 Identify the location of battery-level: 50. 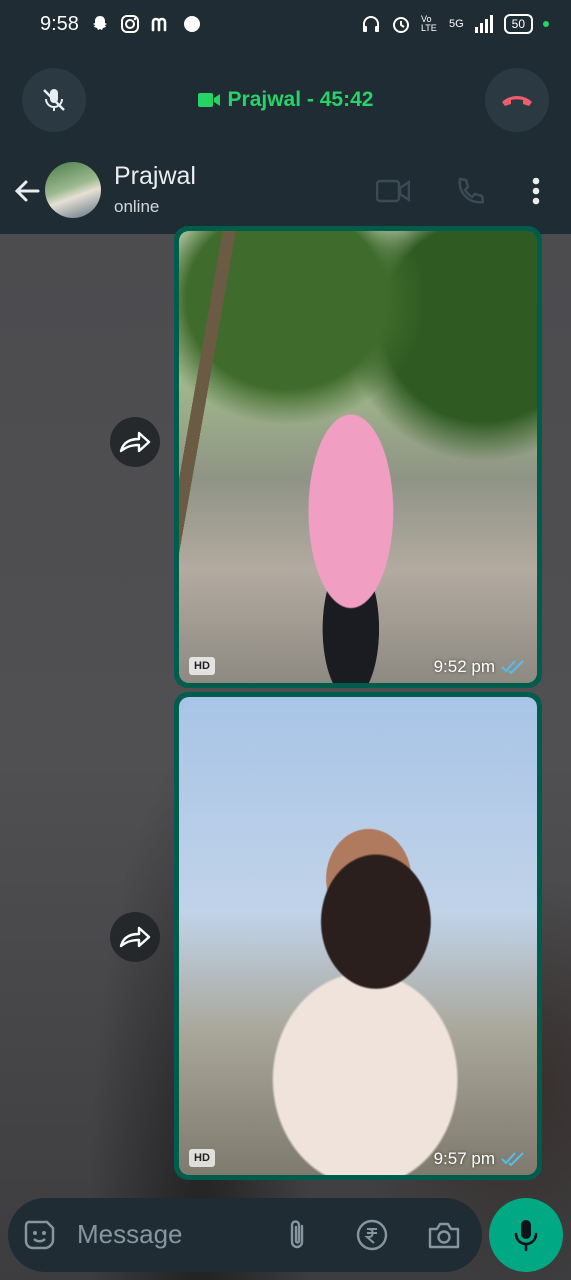
(518, 24).